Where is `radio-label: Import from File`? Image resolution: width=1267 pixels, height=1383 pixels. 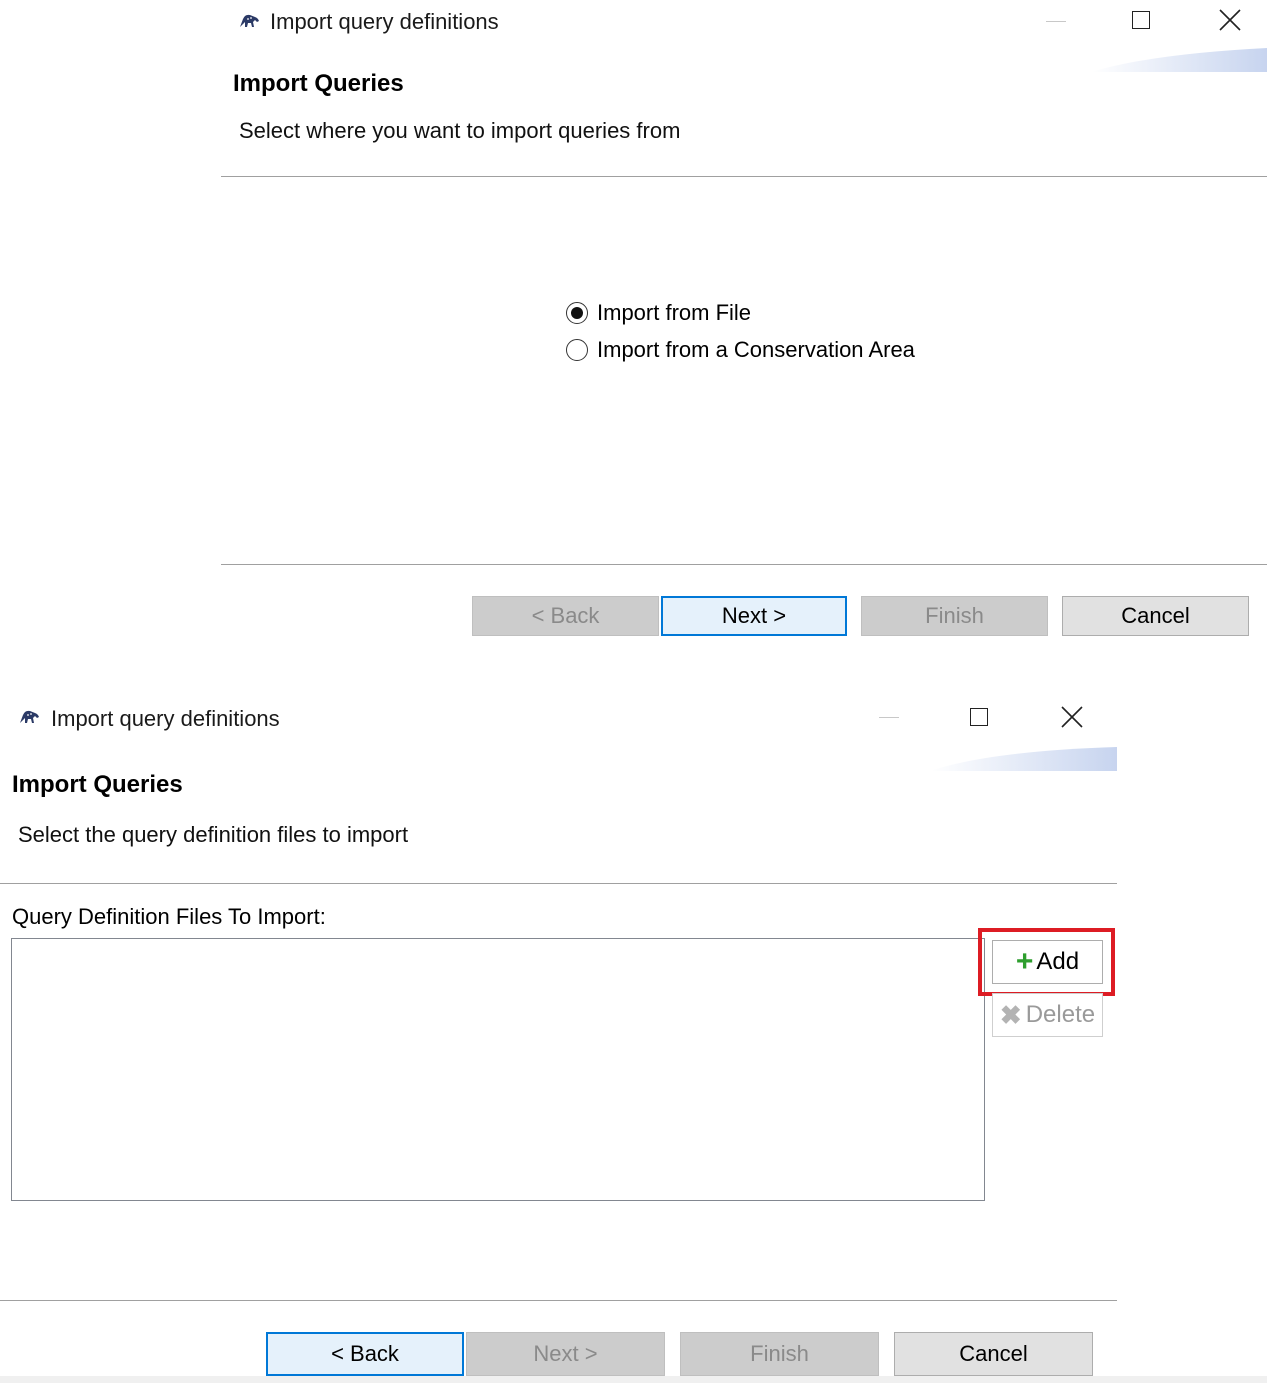
radio-label: Import from File is located at coordinates (674, 312).